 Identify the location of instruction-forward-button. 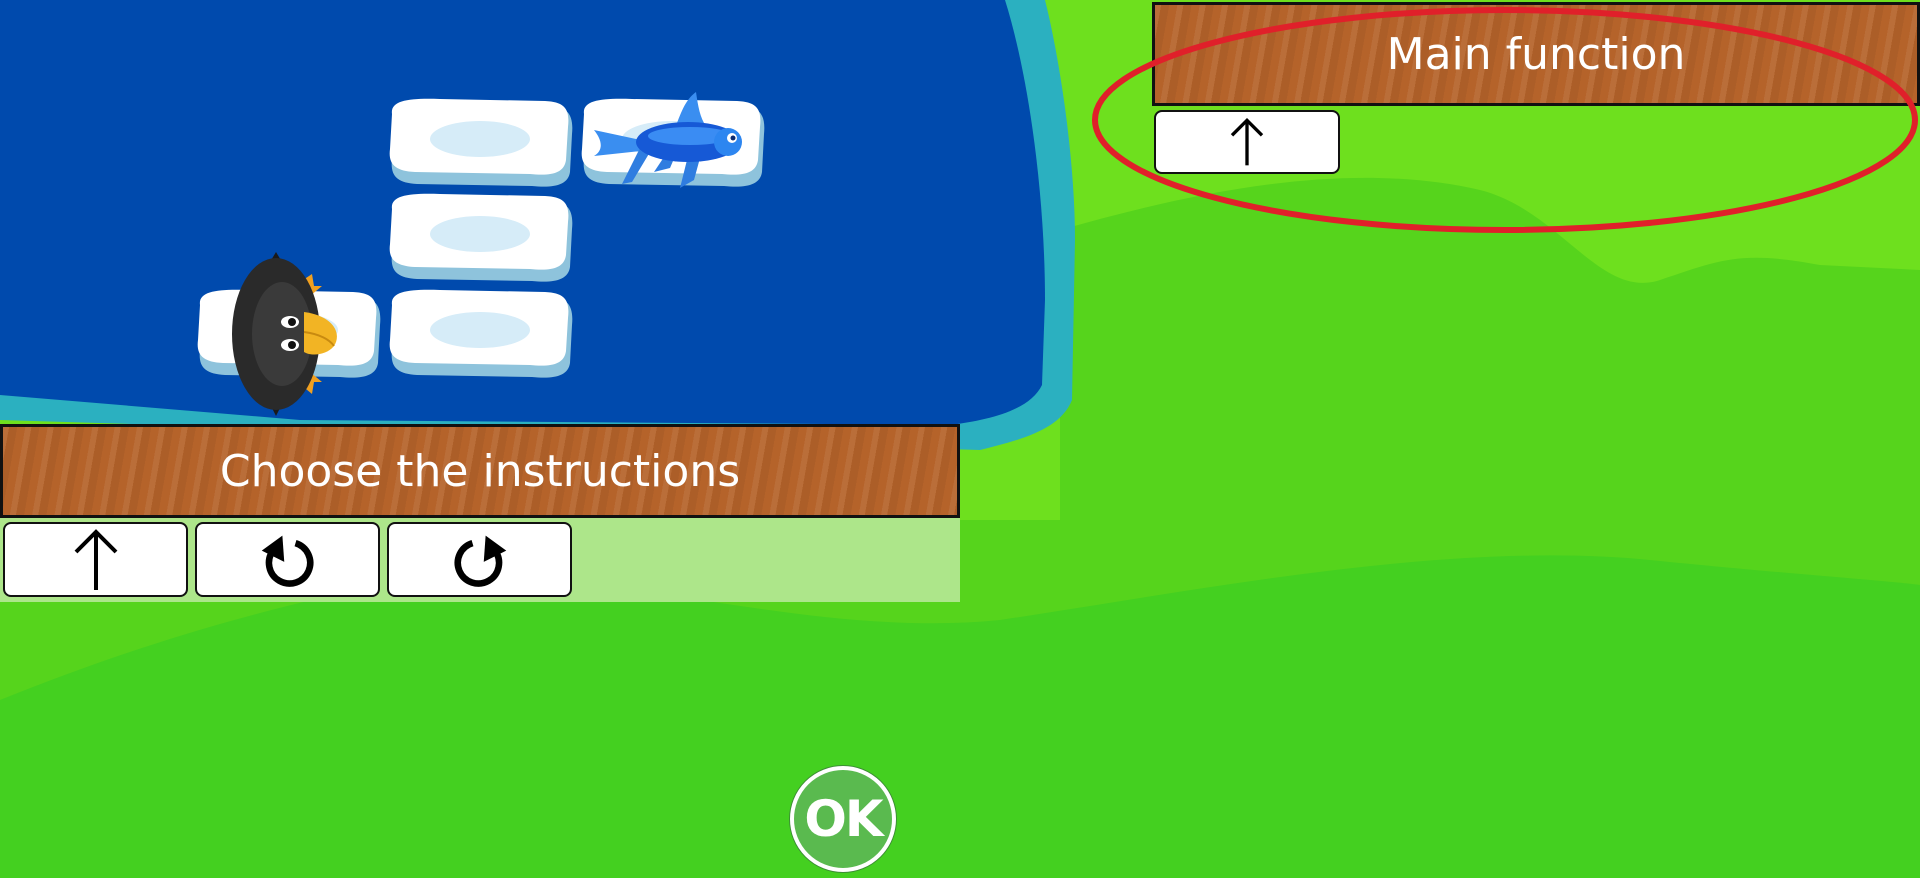
(95, 559).